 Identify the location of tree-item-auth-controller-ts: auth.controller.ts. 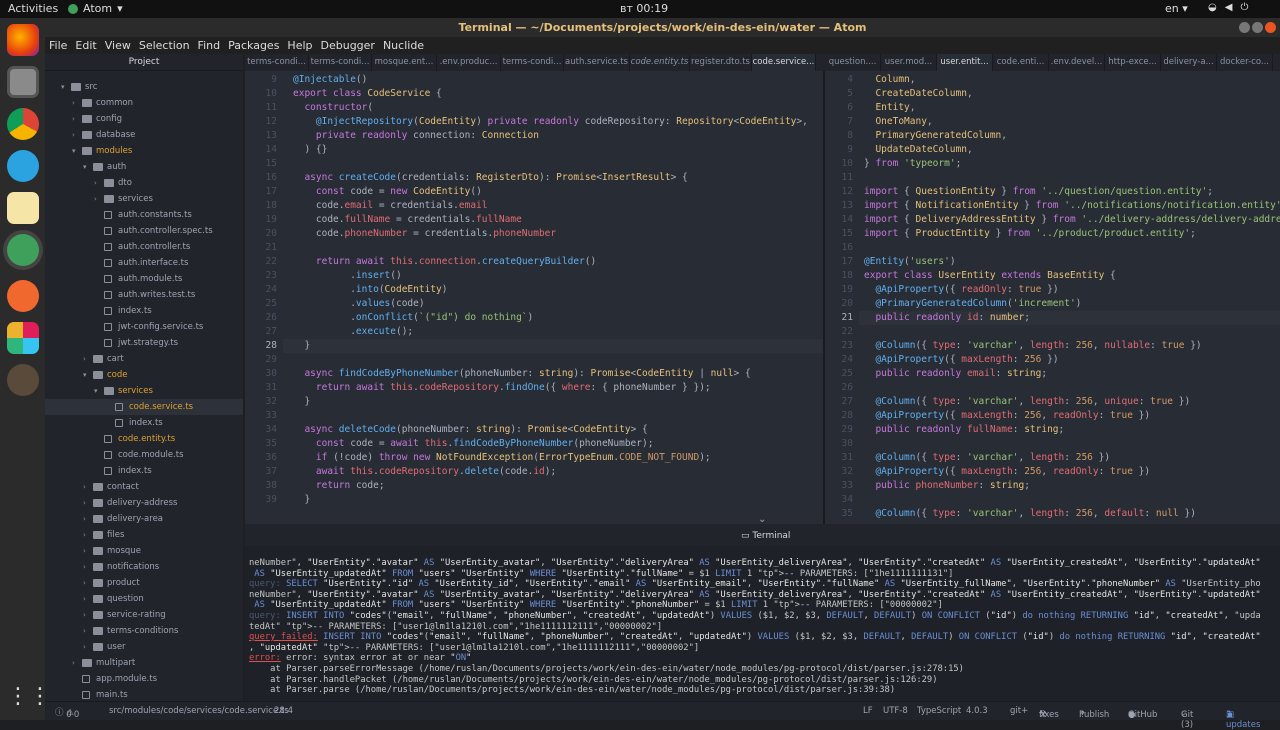
(144, 247).